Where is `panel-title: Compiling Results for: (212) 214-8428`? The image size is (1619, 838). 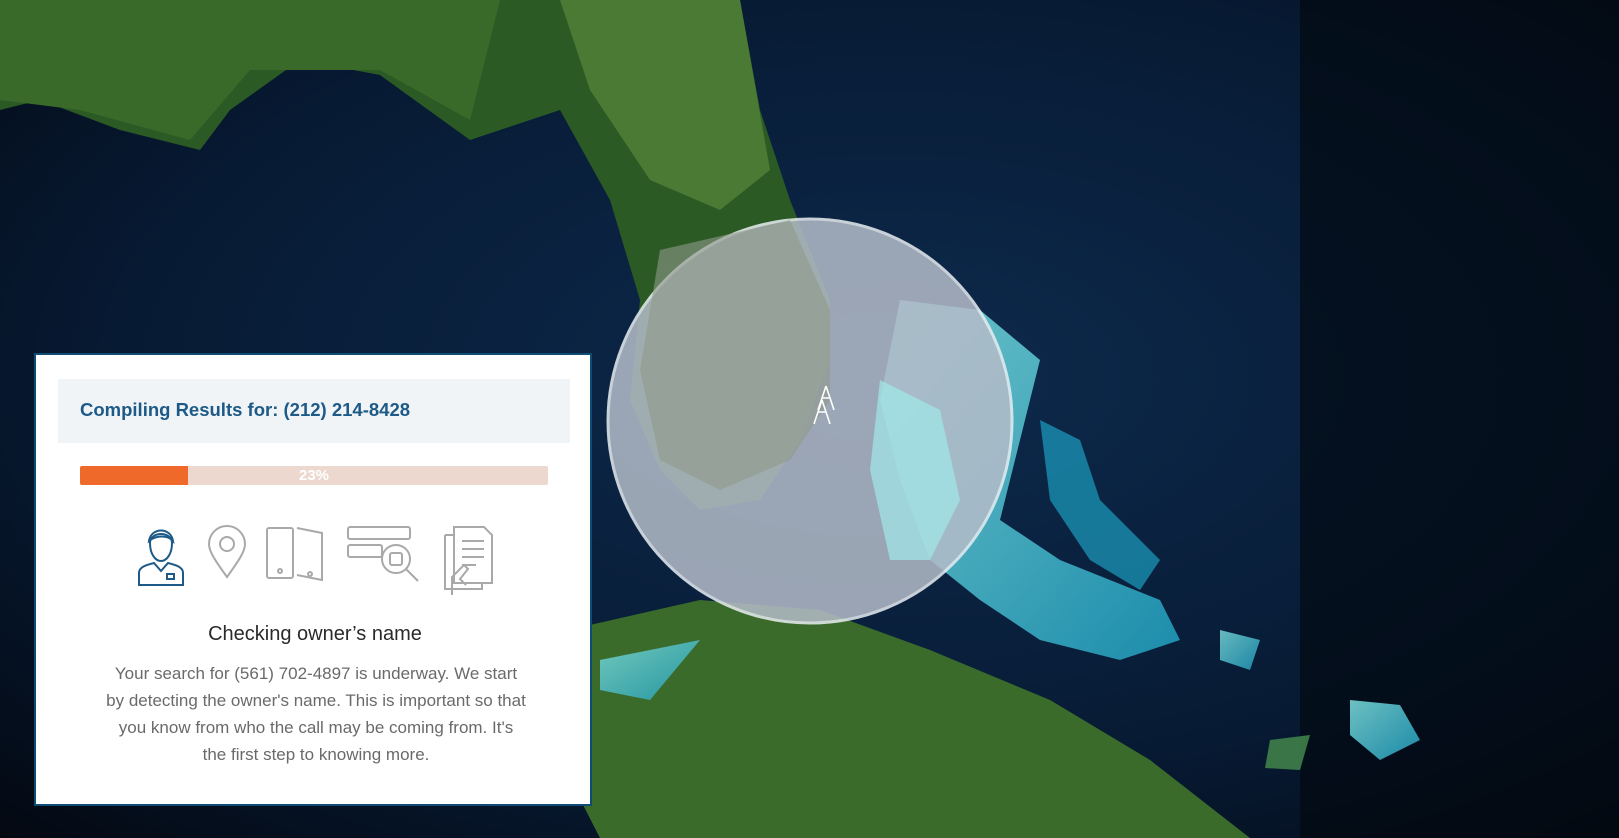 panel-title: Compiling Results for: (212) 214-8428 is located at coordinates (245, 410).